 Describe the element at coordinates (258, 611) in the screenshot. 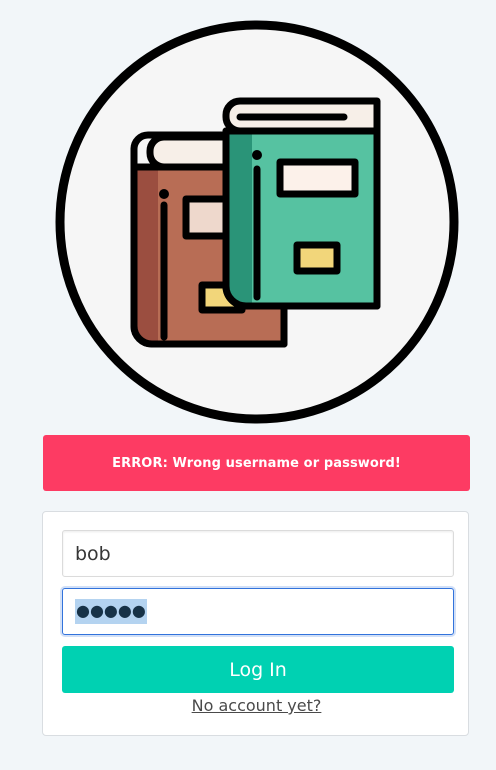

I see `password-input: ●●●●●` at that location.